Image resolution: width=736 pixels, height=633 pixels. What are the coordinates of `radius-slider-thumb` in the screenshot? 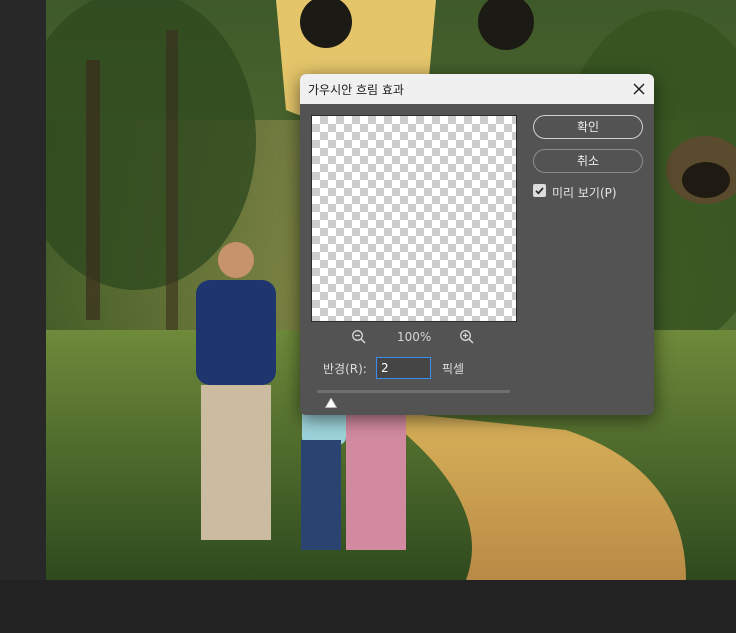 It's located at (330, 400).